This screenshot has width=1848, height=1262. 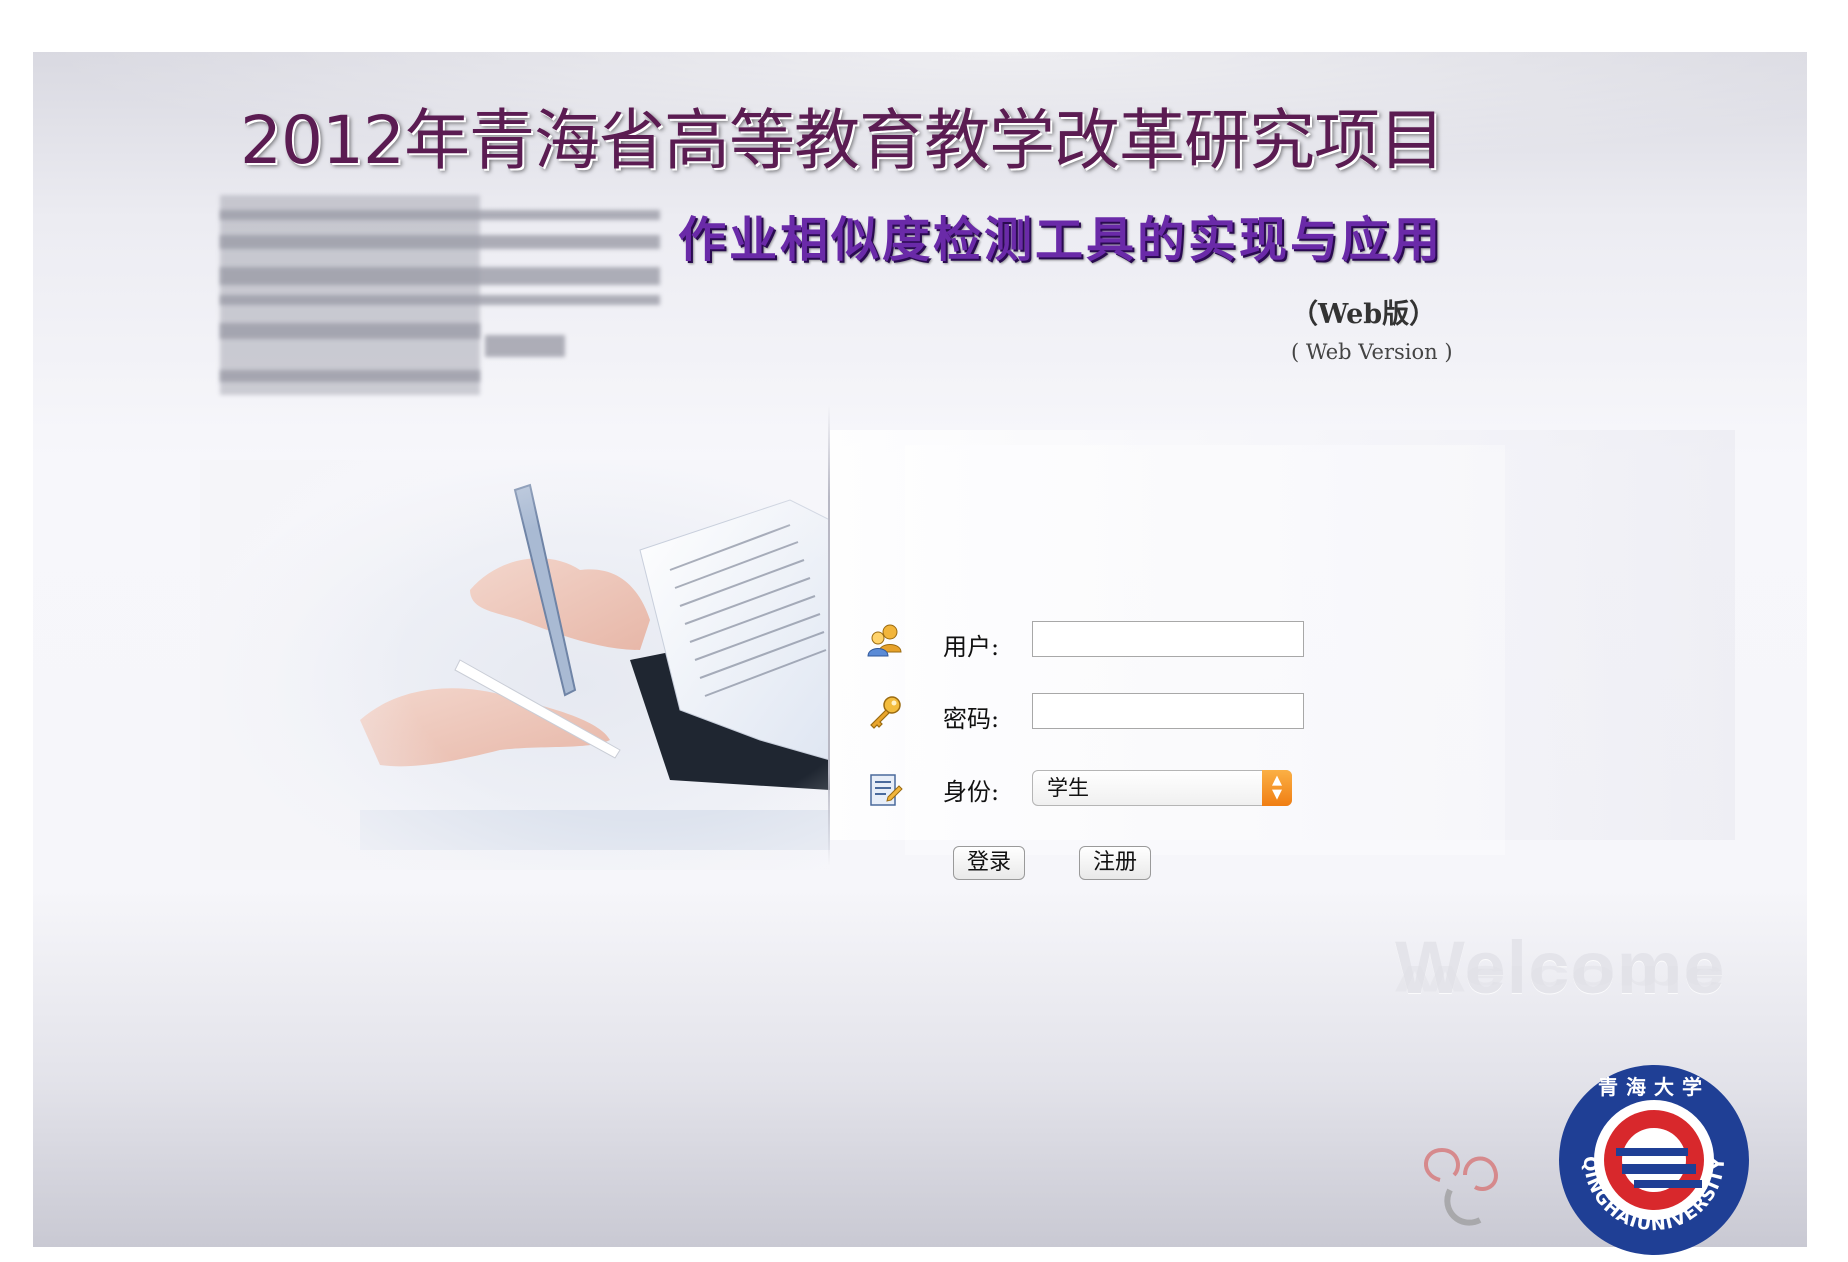 What do you see at coordinates (842, 140) in the screenshot?
I see `page-title: 2012年青海省高等教育教学改革研究项目` at bounding box center [842, 140].